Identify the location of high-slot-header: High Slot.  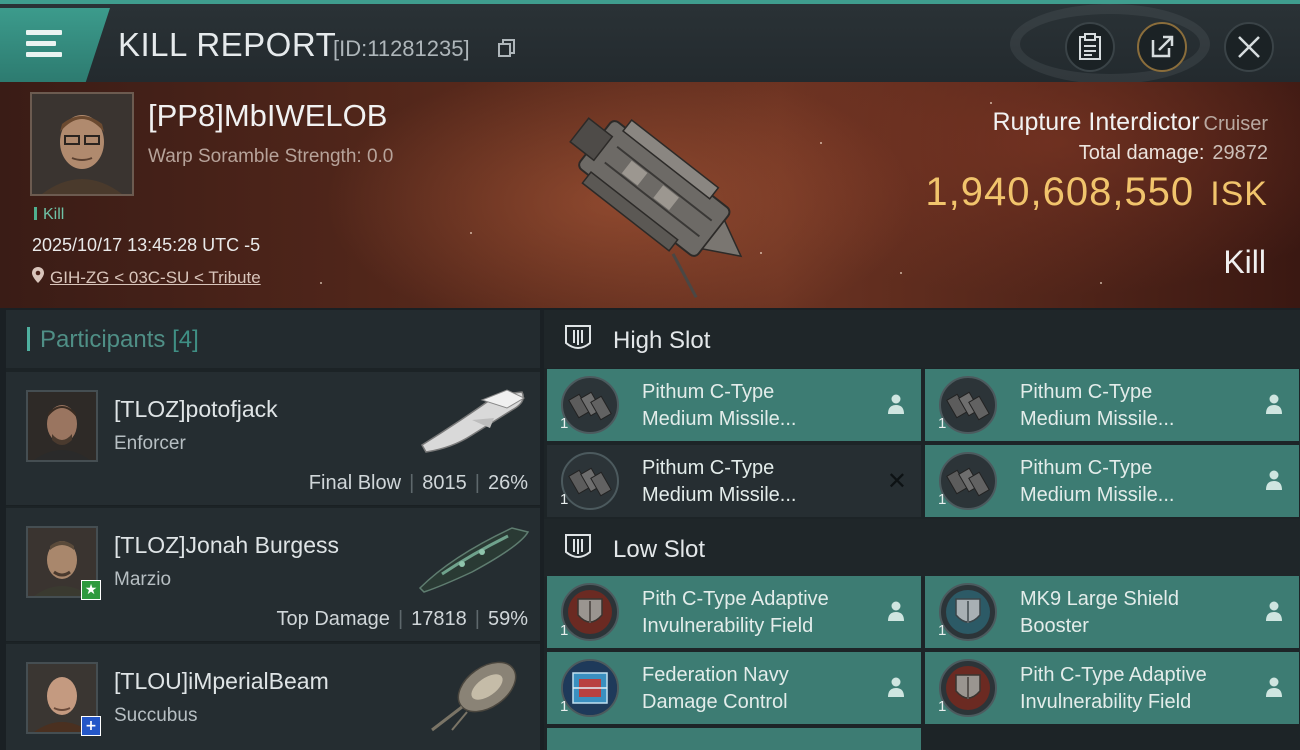
(922, 339).